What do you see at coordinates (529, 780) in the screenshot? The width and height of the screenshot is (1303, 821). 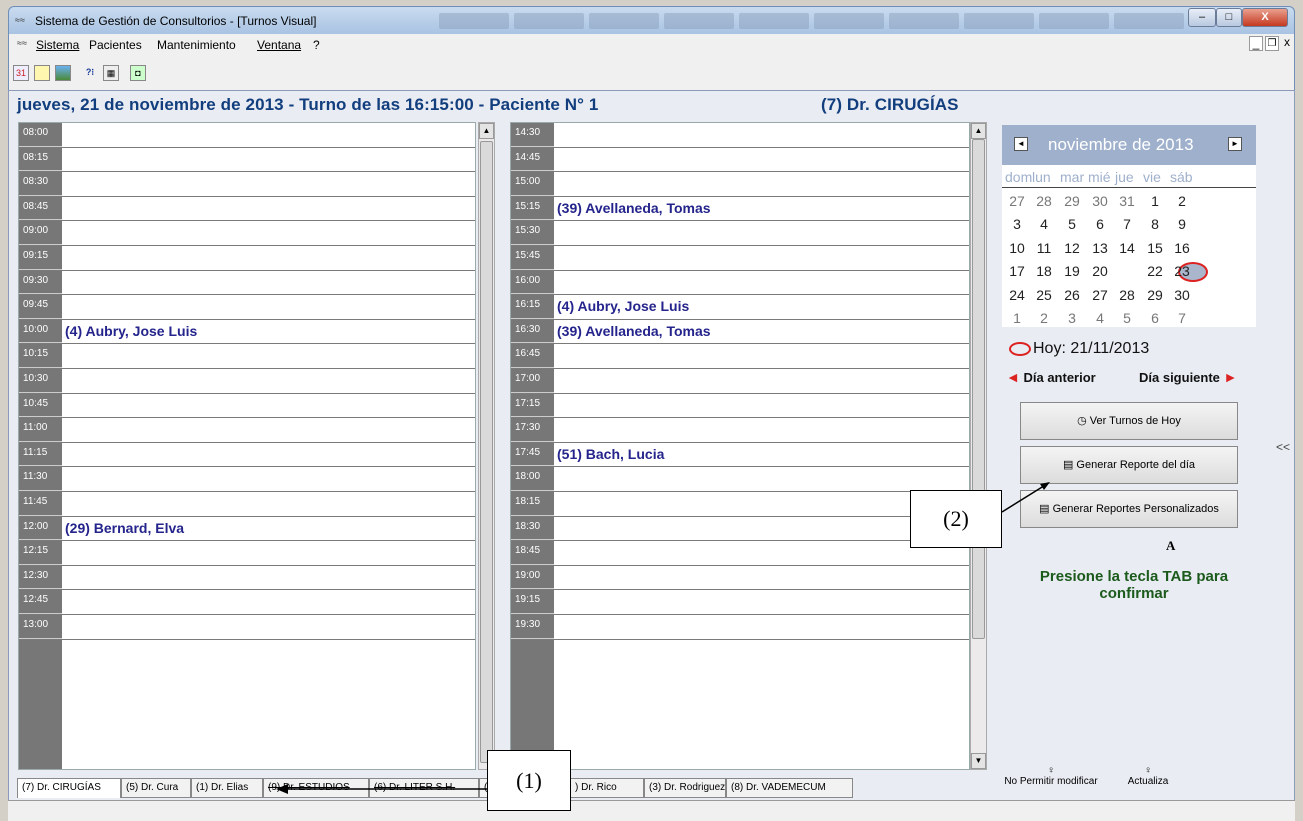 I see `callout-1: (1)` at bounding box center [529, 780].